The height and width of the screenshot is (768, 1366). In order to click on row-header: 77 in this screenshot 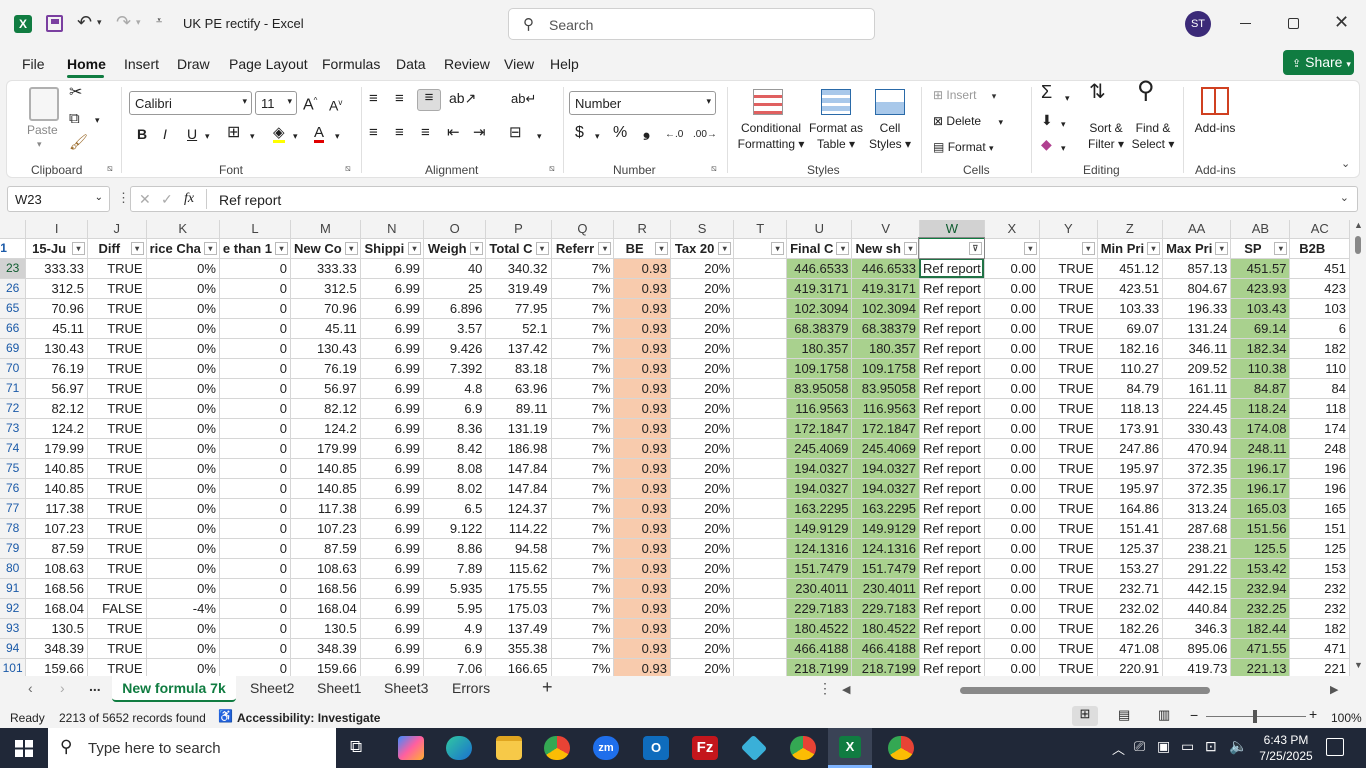, I will do `click(13, 508)`.